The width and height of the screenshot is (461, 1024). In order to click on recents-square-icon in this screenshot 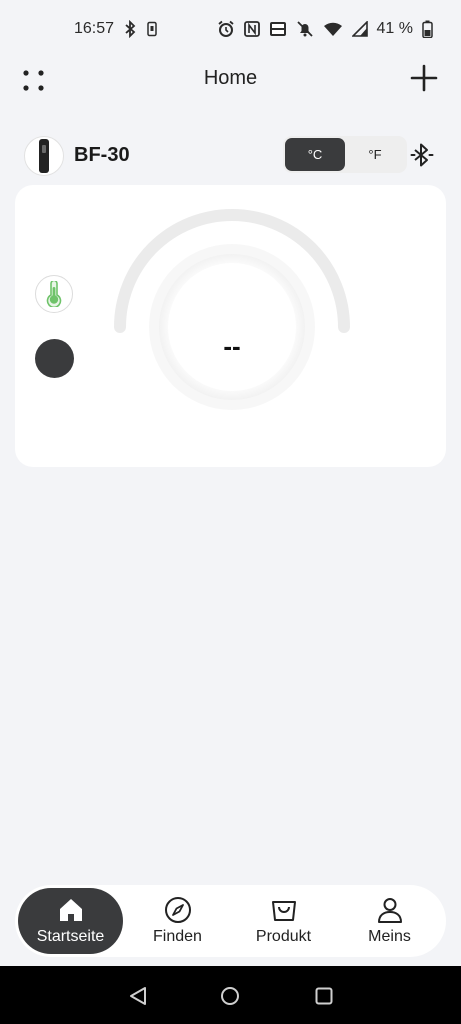, I will do `click(324, 996)`.